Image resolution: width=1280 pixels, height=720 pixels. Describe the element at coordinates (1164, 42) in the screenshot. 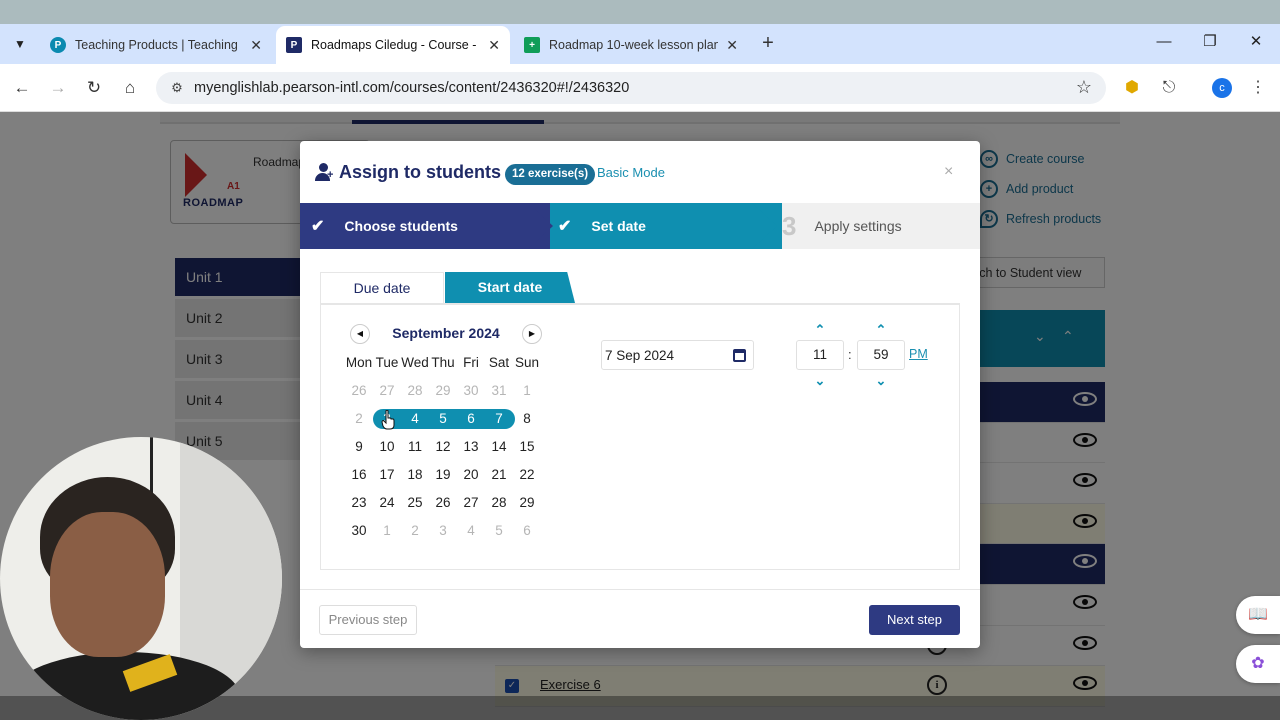

I see `minimize-icon: —` at that location.